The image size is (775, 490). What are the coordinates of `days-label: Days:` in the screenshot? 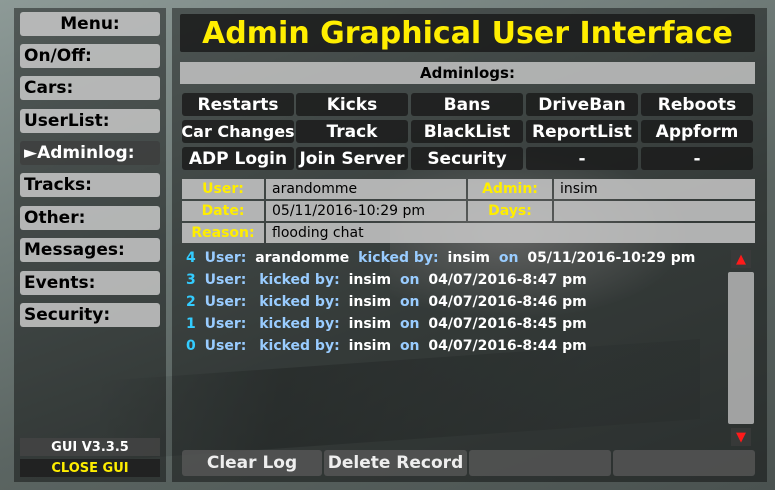 It's located at (510, 211).